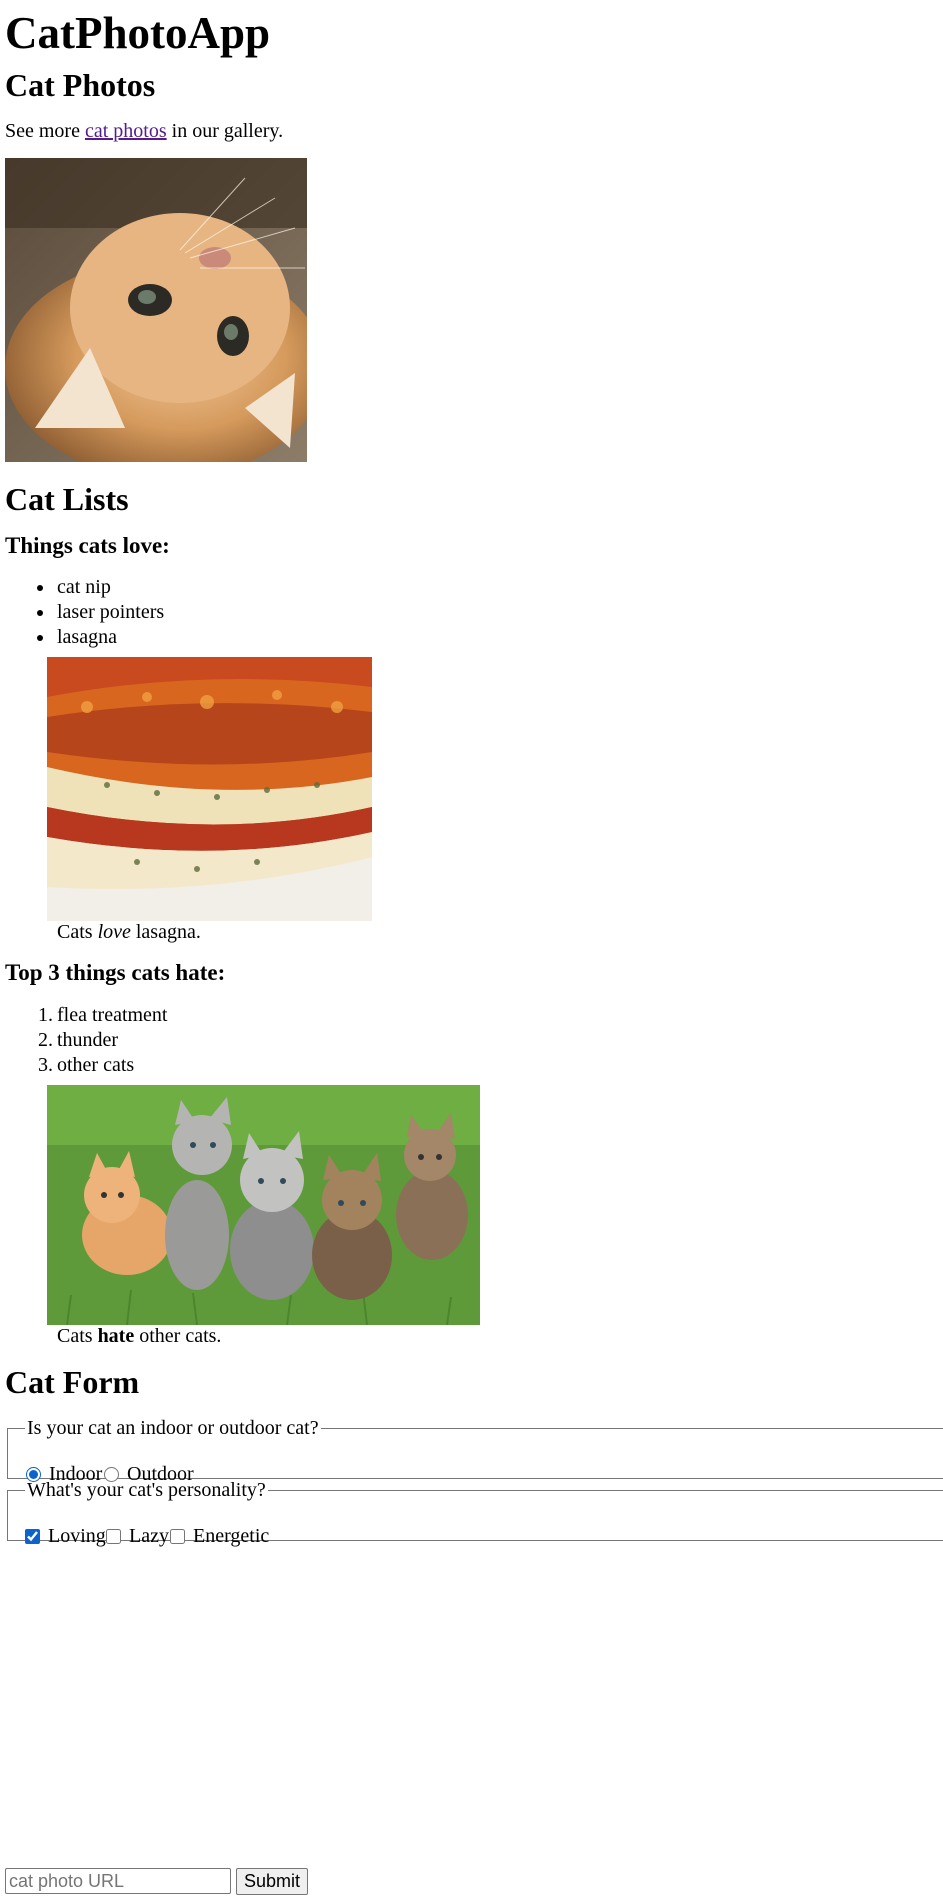 This screenshot has width=943, height=1902. Describe the element at coordinates (138, 33) in the screenshot. I see `app-title: CatPhotoApp` at that location.